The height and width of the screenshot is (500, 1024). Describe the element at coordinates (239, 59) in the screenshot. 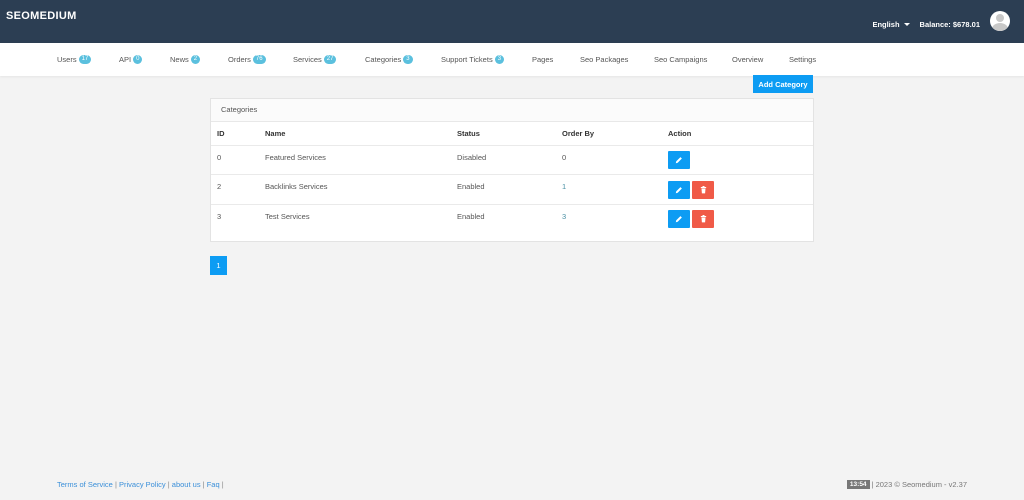

I see `nav-label: Orders` at that location.